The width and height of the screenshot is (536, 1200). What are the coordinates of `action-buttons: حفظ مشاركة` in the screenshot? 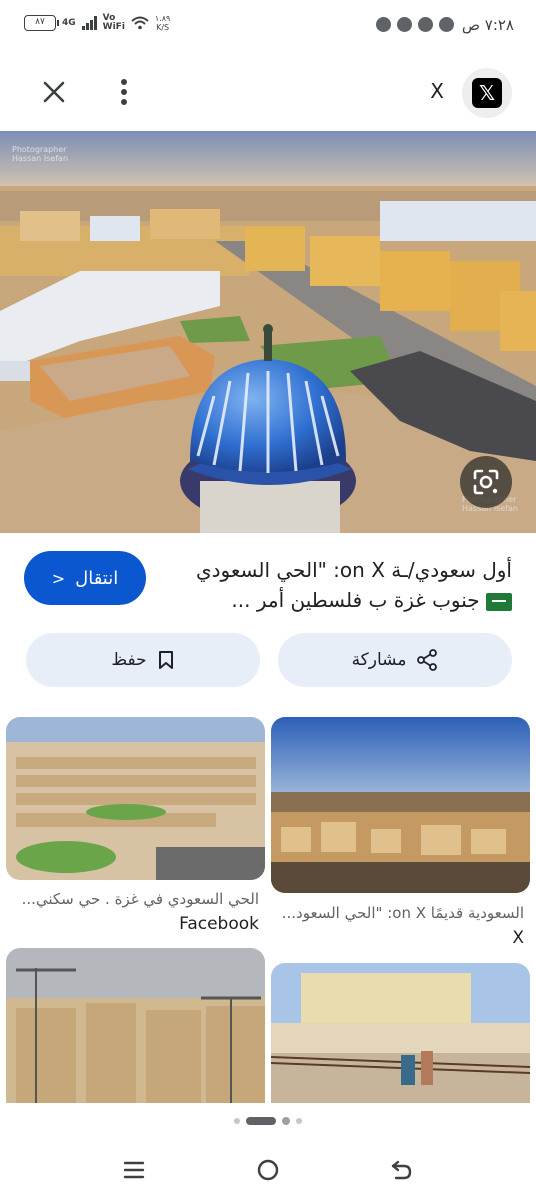 It's located at (268, 661).